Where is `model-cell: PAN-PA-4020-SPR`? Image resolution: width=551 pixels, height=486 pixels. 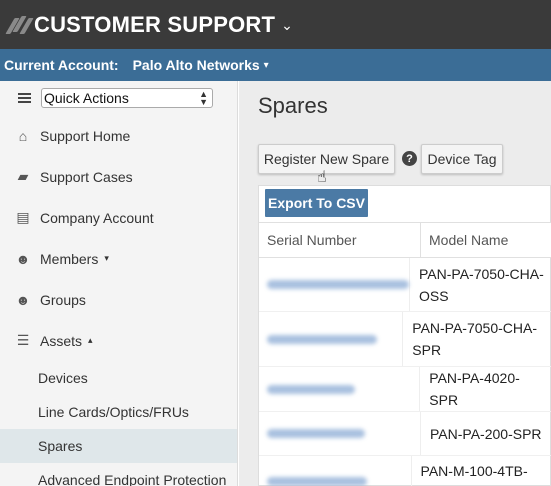 model-cell: PAN-PA-4020-SPR is located at coordinates (474, 389).